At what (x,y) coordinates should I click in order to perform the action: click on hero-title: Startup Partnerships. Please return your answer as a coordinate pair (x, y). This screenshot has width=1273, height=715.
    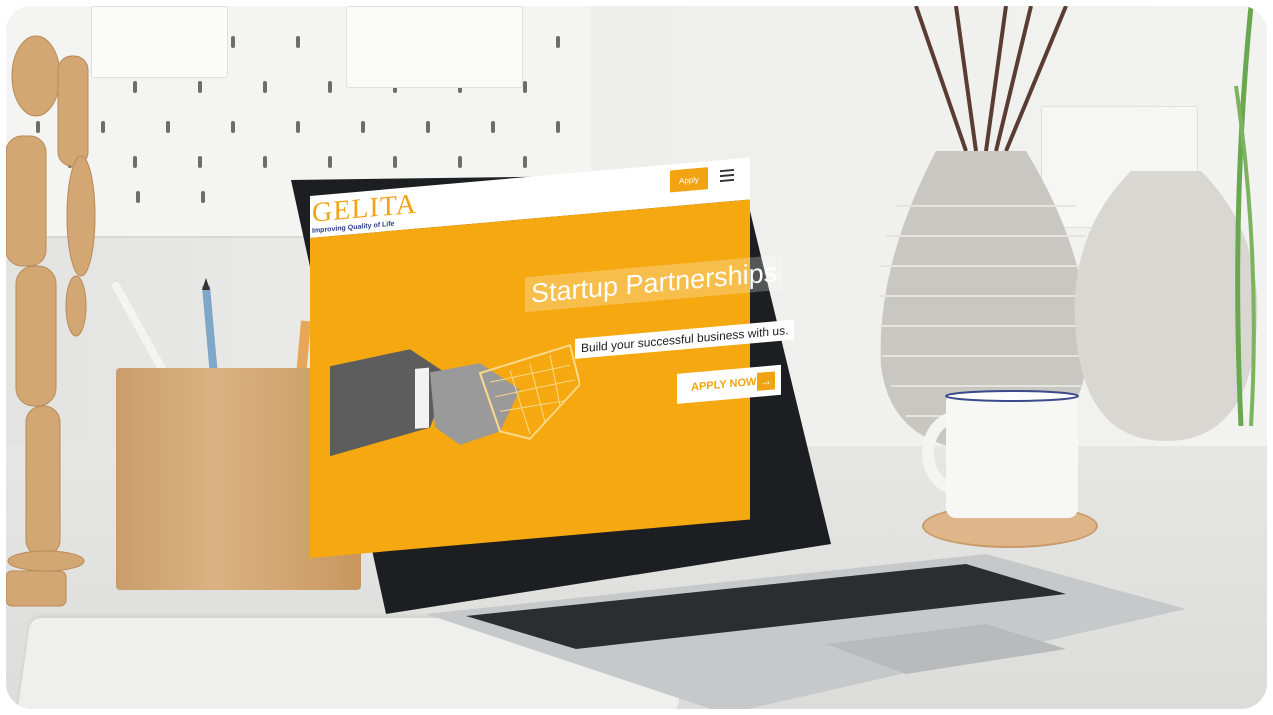
    Looking at the image, I should click on (654, 283).